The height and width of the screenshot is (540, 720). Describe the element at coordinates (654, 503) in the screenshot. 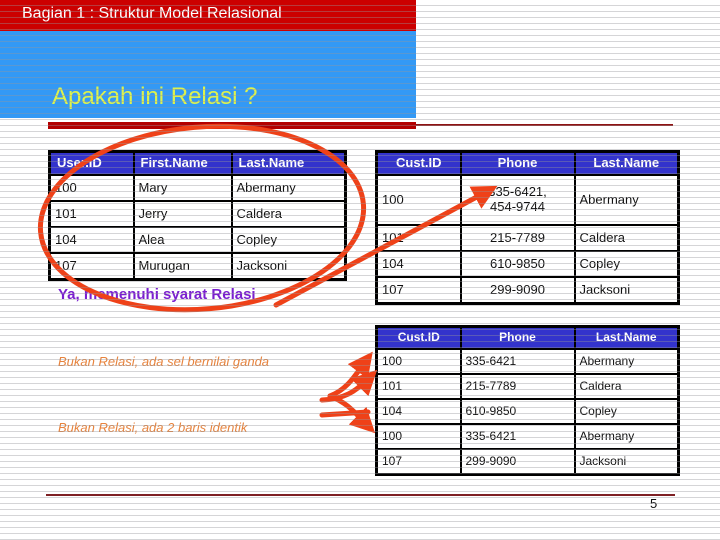

I see `page-number: 5` at that location.